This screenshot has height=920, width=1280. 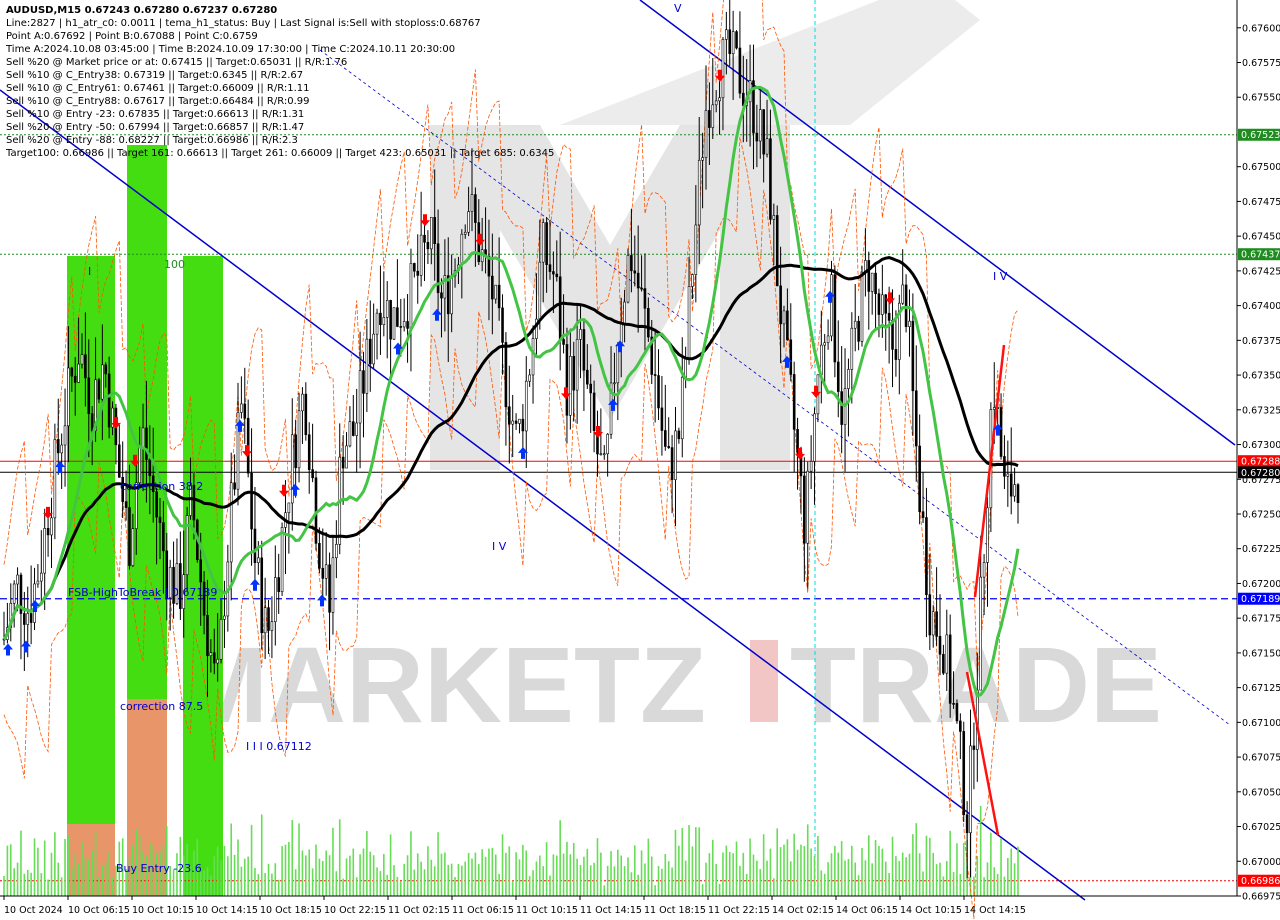 I want to click on annot-fsb: FSB-HighToBreak | 0.67189, so click(x=142, y=592).